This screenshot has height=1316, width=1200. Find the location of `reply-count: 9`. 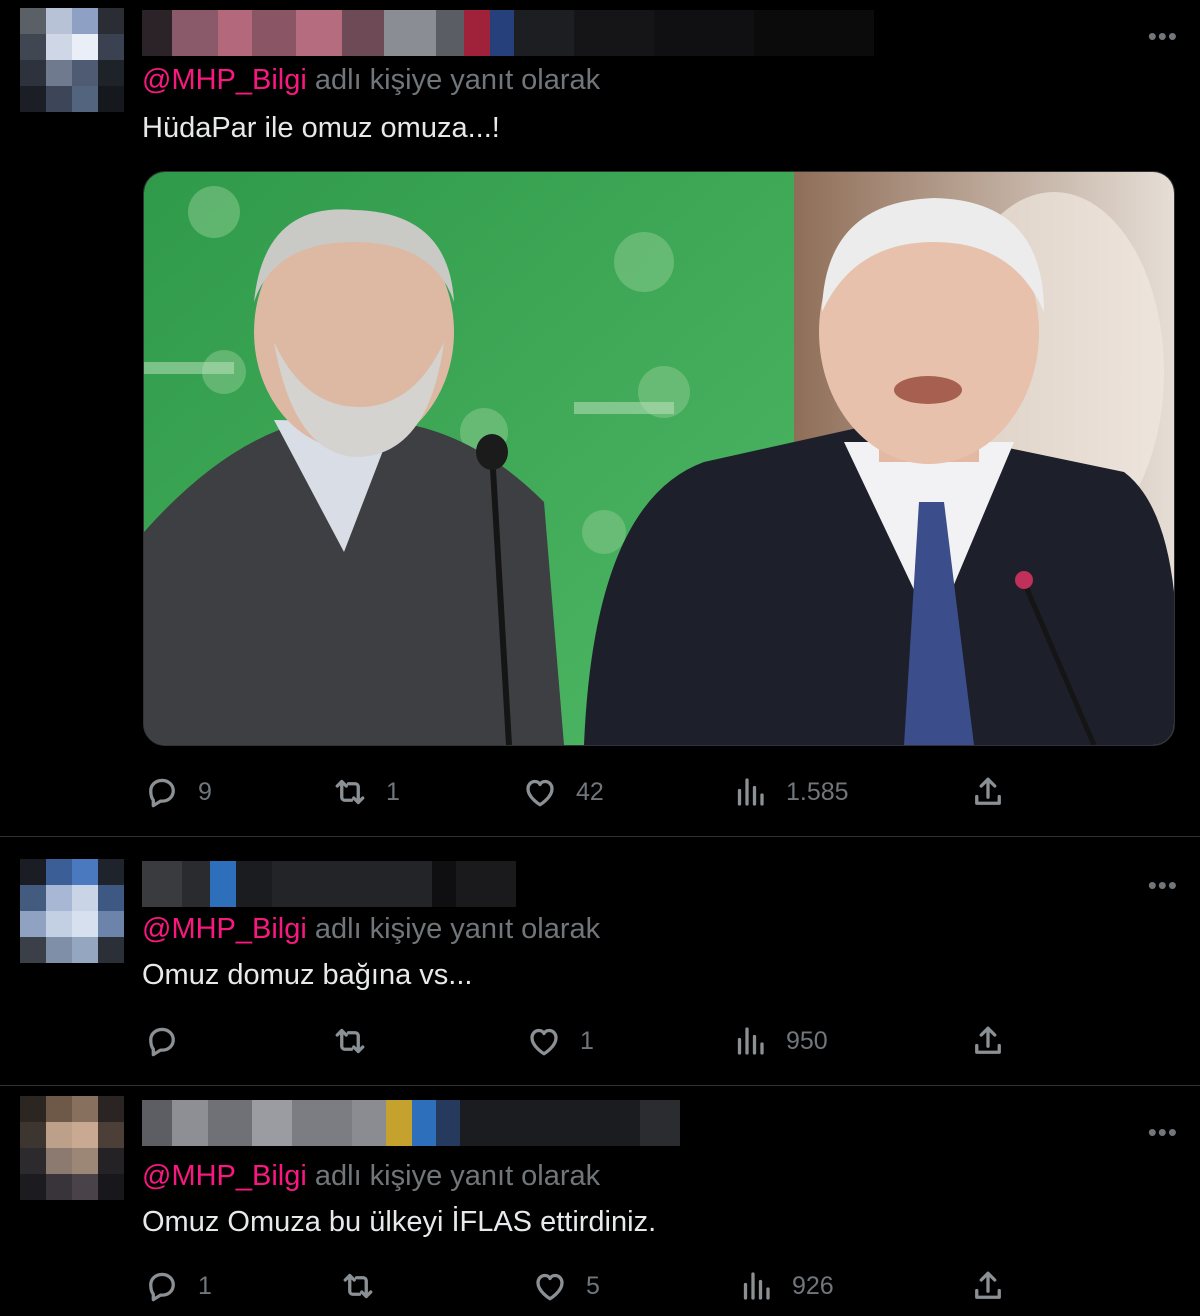

reply-count: 9 is located at coordinates (205, 791).